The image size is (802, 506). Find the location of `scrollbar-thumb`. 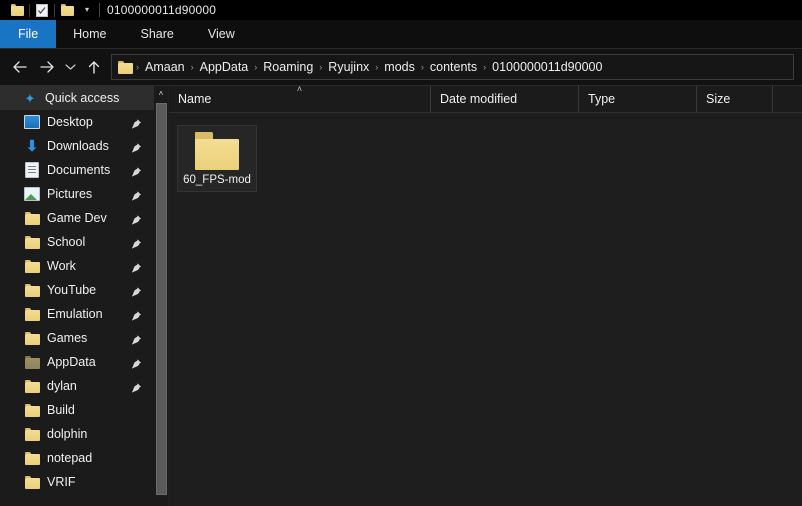

scrollbar-thumb is located at coordinates (161, 299).